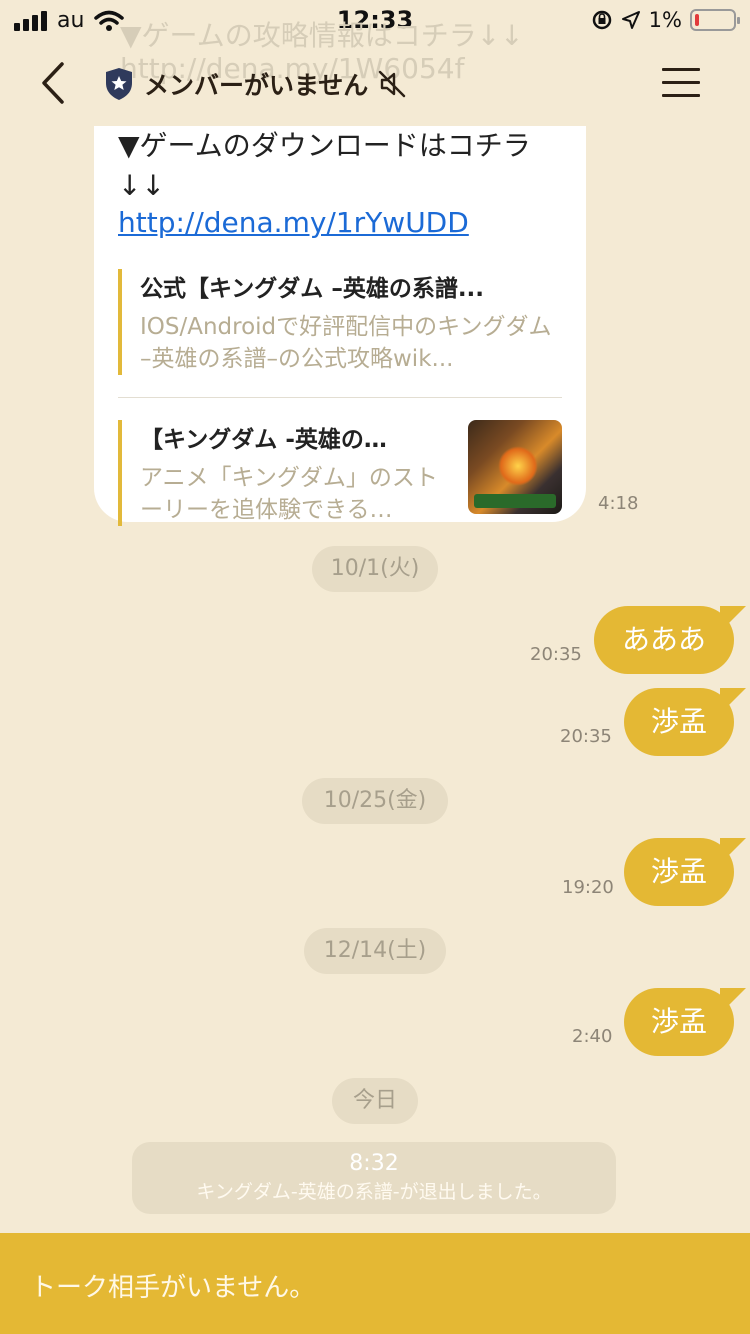 The height and width of the screenshot is (1334, 750). What do you see at coordinates (681, 84) in the screenshot?
I see `menu-button` at bounding box center [681, 84].